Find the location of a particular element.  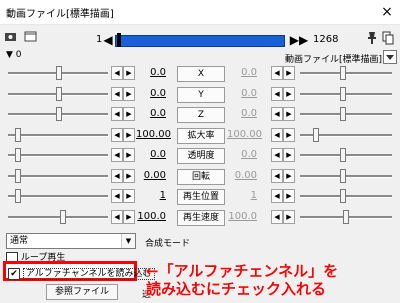

blend-mode-select: 通常 ▼ is located at coordinates (71, 241).